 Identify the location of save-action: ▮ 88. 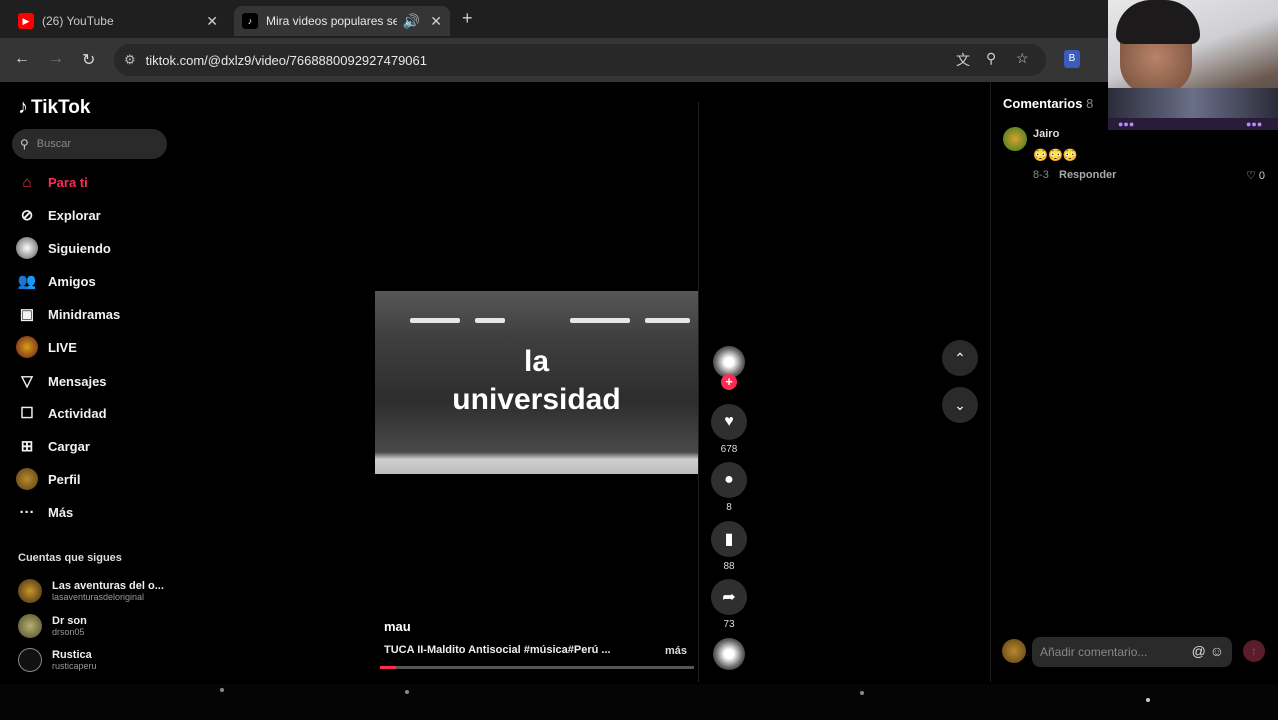
(729, 546).